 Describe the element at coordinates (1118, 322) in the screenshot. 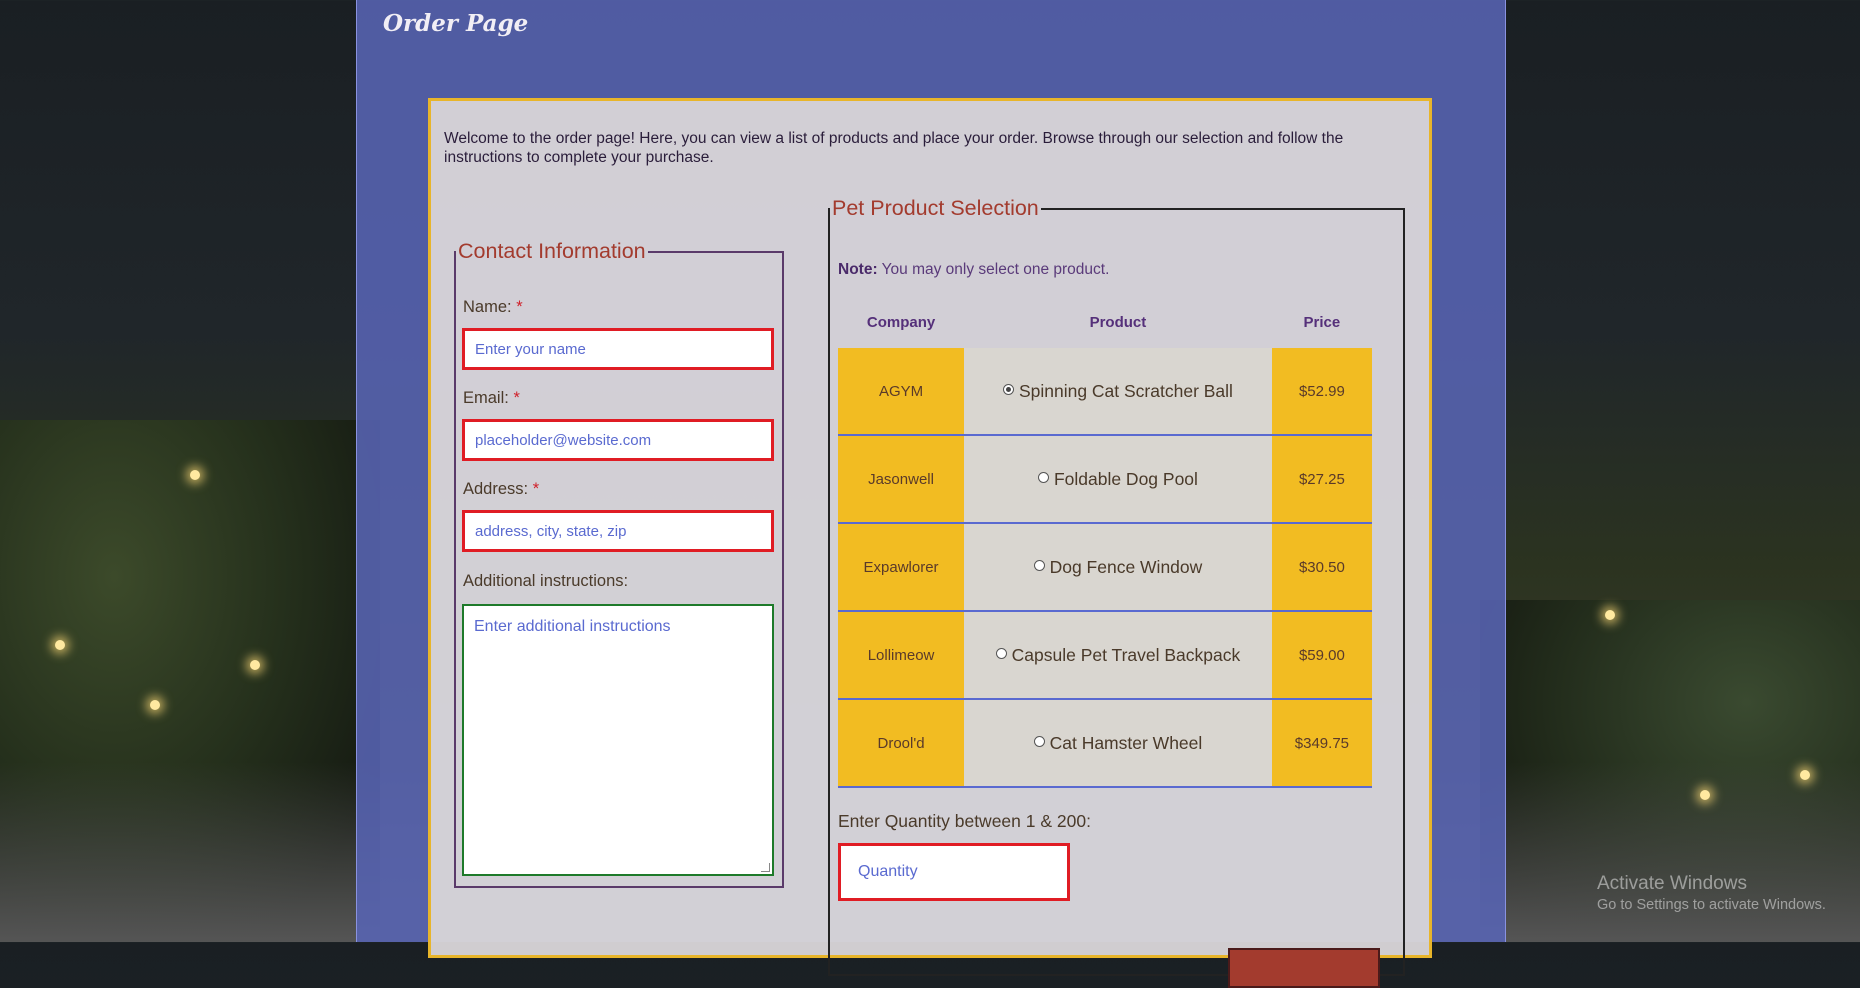

I see `column-header-product: Product` at that location.